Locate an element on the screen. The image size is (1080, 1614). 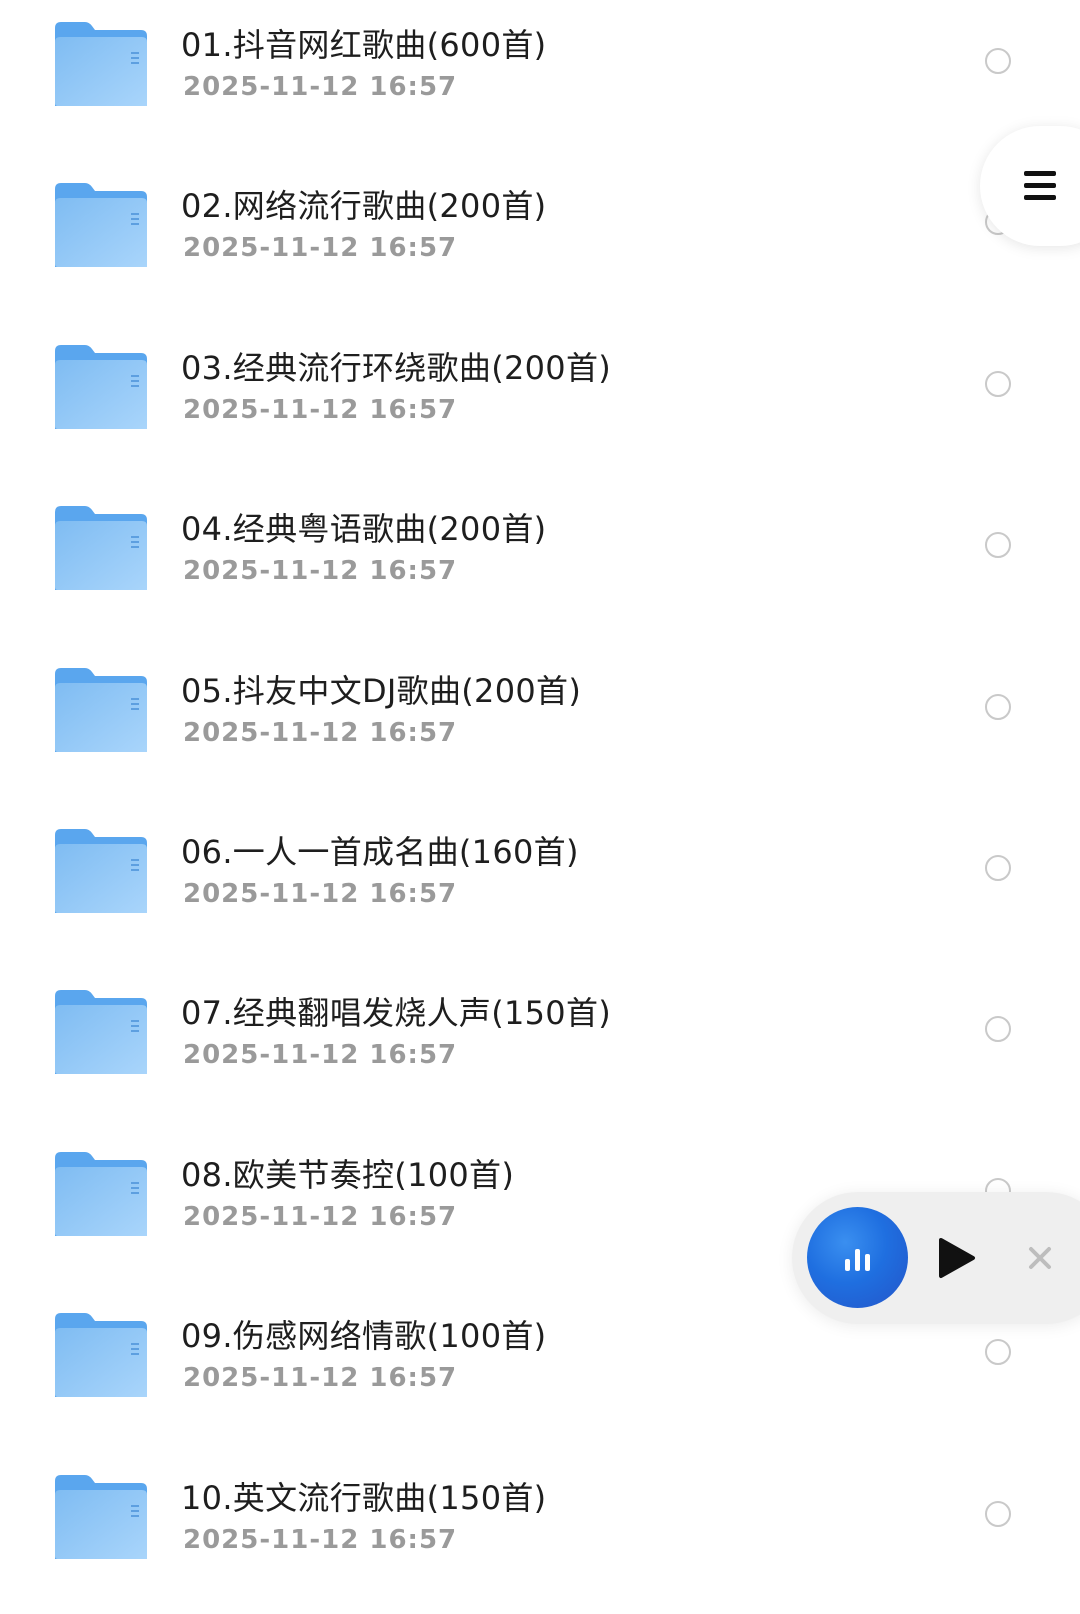
folder-row: 02.网络流行歌曲(200首) 2025-11-12 16:57 is located at coordinates (540, 241).